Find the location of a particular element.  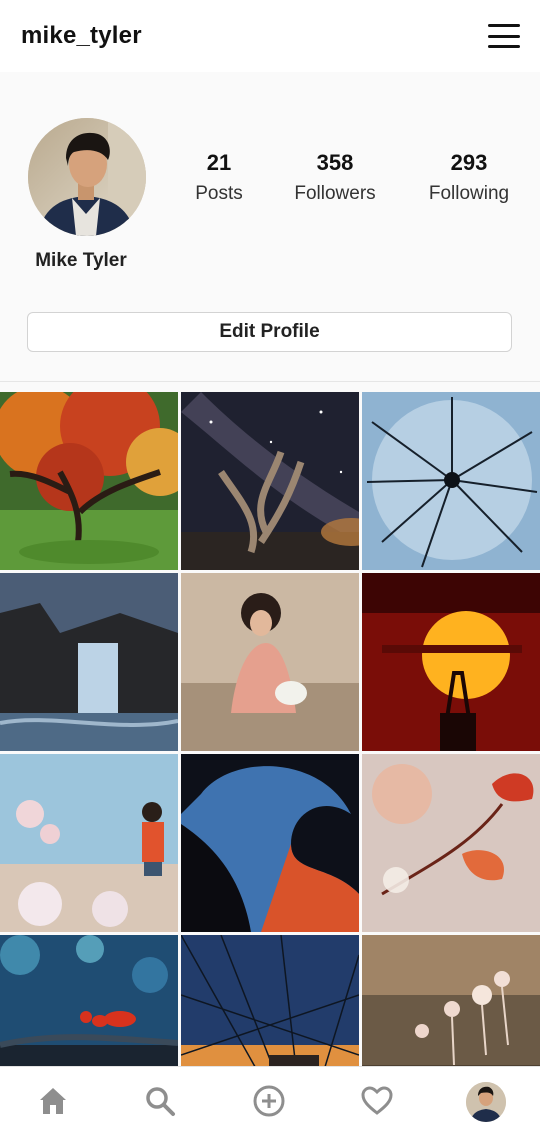

followers-count: 358 is located at coordinates (335, 162).